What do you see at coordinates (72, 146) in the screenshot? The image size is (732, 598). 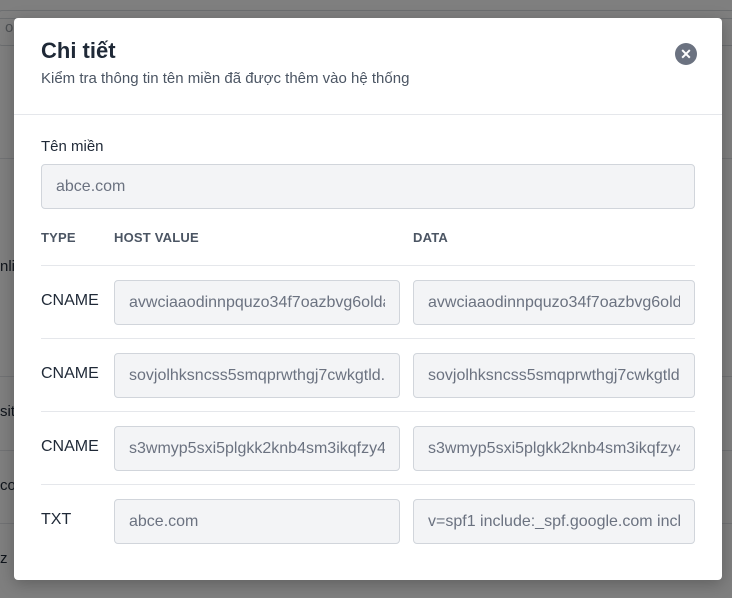 I see `domain-label: Tên miền` at bounding box center [72, 146].